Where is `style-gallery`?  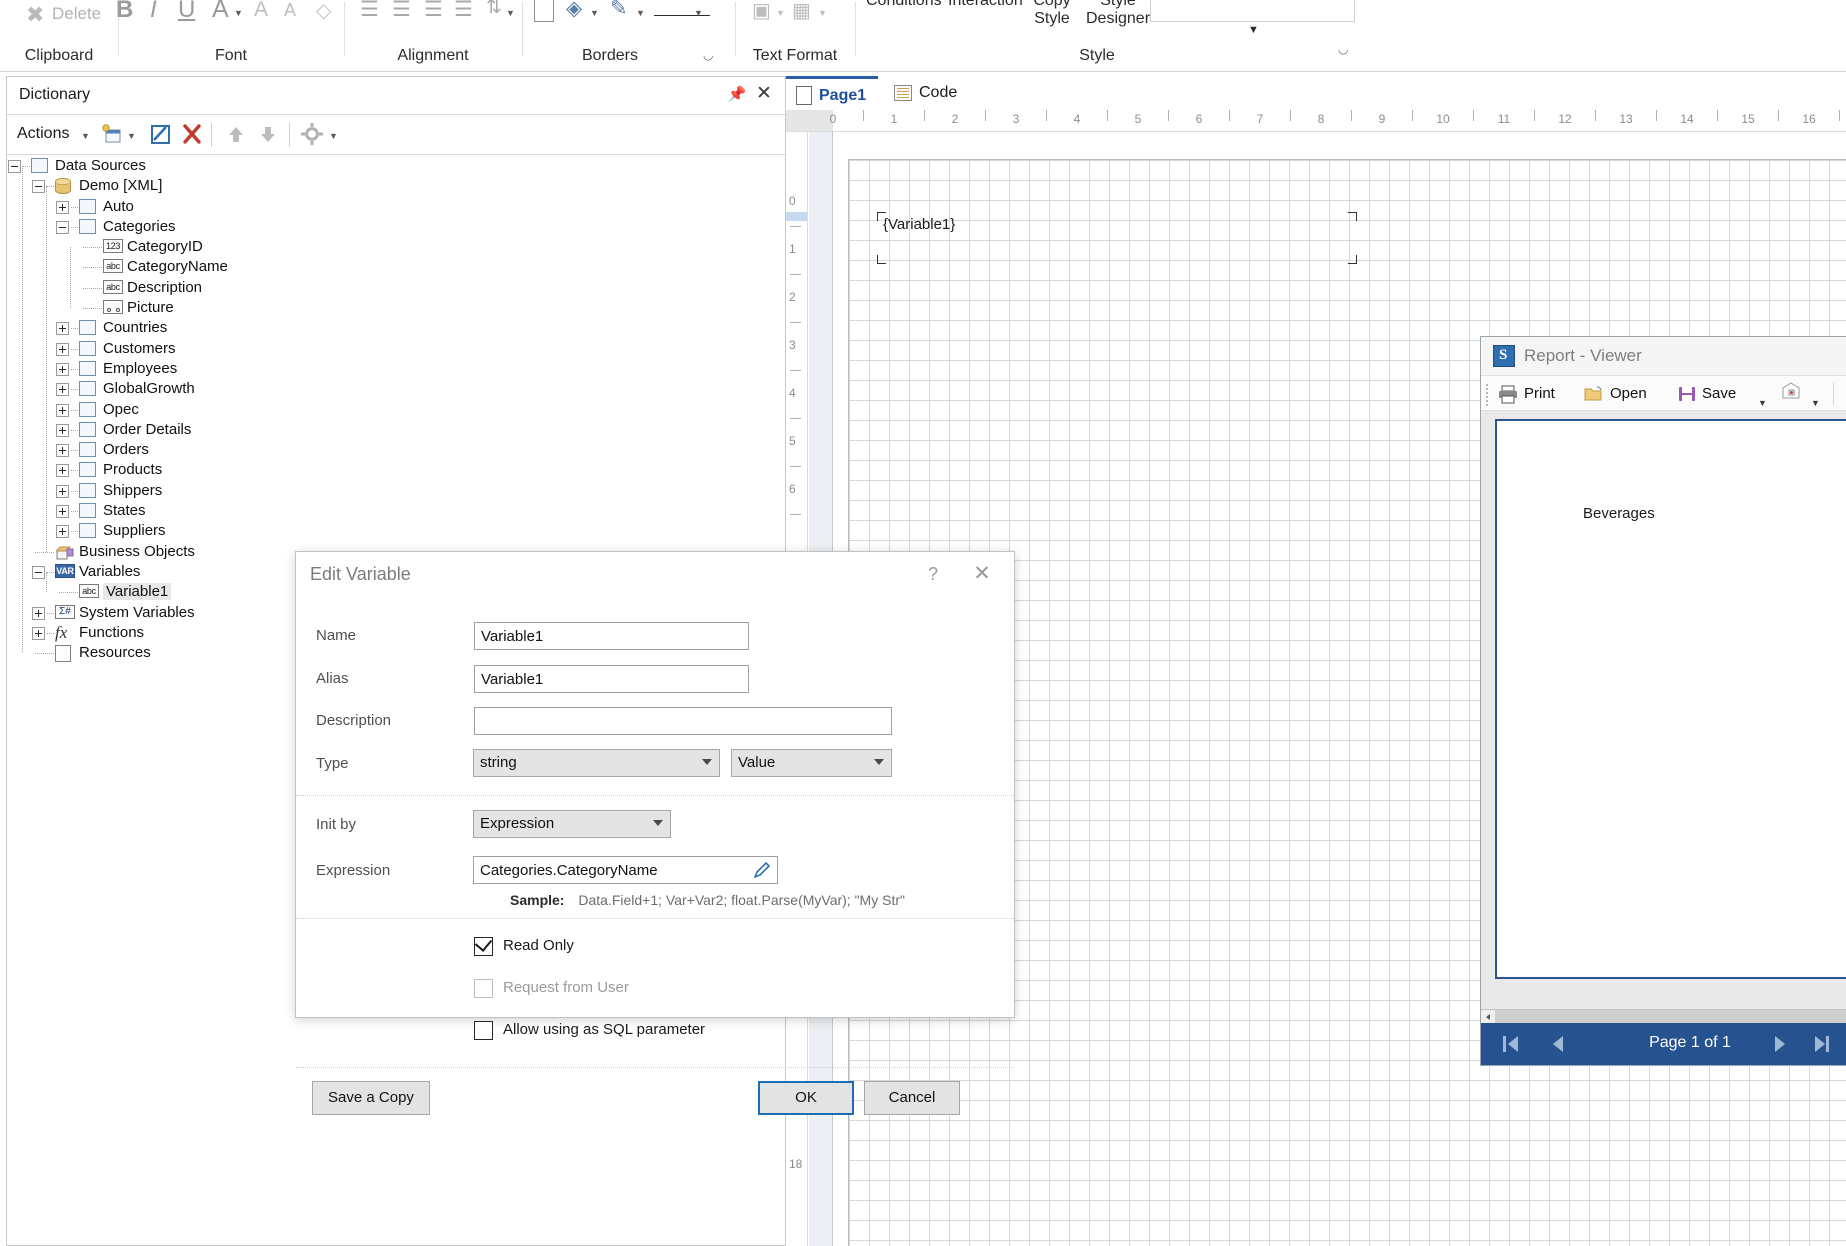
style-gallery is located at coordinates (1252, 11).